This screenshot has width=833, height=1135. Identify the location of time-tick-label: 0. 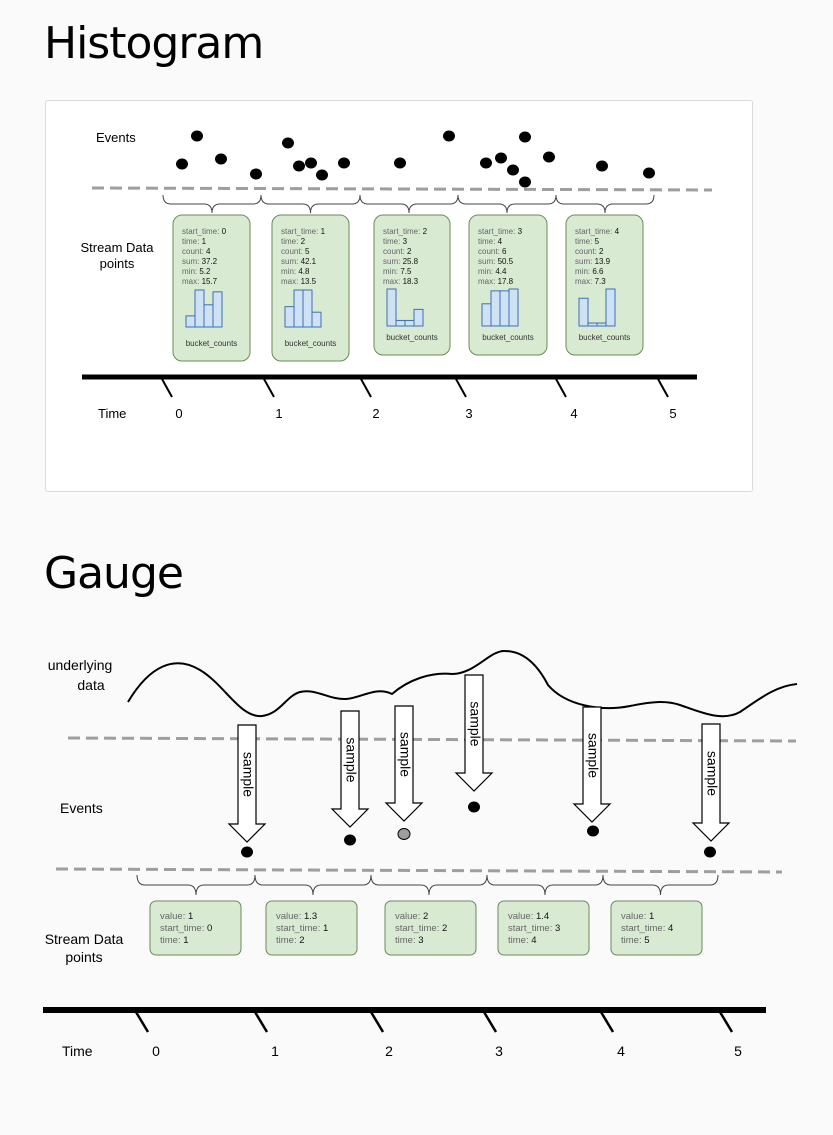
(178, 413).